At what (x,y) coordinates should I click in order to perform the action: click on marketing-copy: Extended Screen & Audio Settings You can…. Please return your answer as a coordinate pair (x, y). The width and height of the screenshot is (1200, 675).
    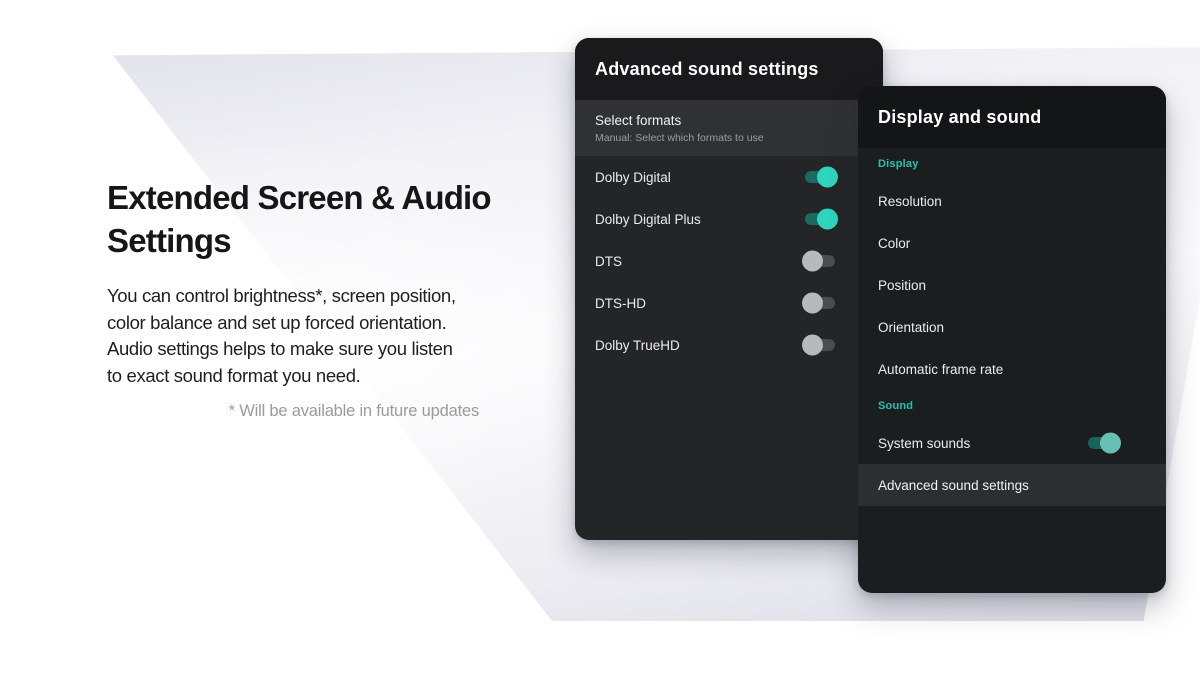
    Looking at the image, I should click on (327, 298).